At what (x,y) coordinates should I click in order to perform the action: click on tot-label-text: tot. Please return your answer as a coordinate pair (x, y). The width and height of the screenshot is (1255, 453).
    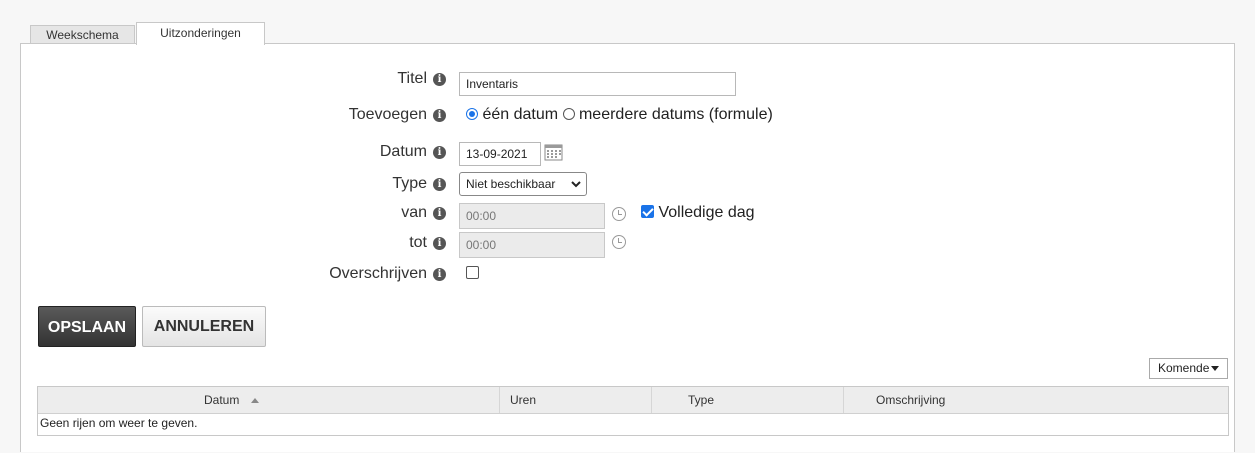
    Looking at the image, I should click on (418, 242).